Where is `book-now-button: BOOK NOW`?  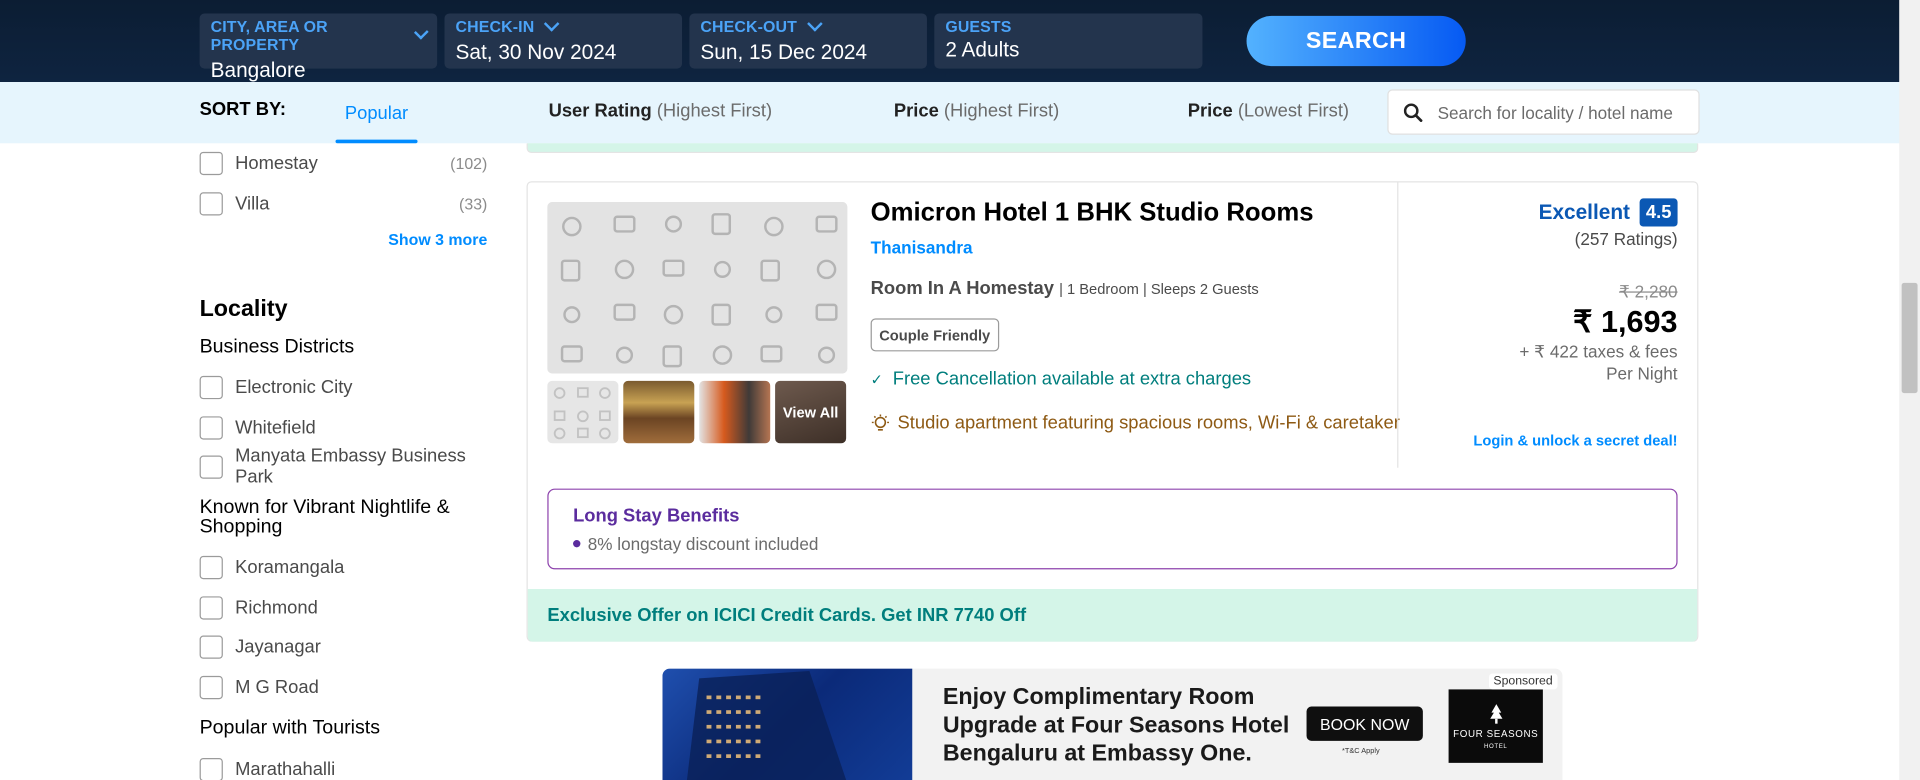
book-now-button: BOOK NOW is located at coordinates (1364, 723).